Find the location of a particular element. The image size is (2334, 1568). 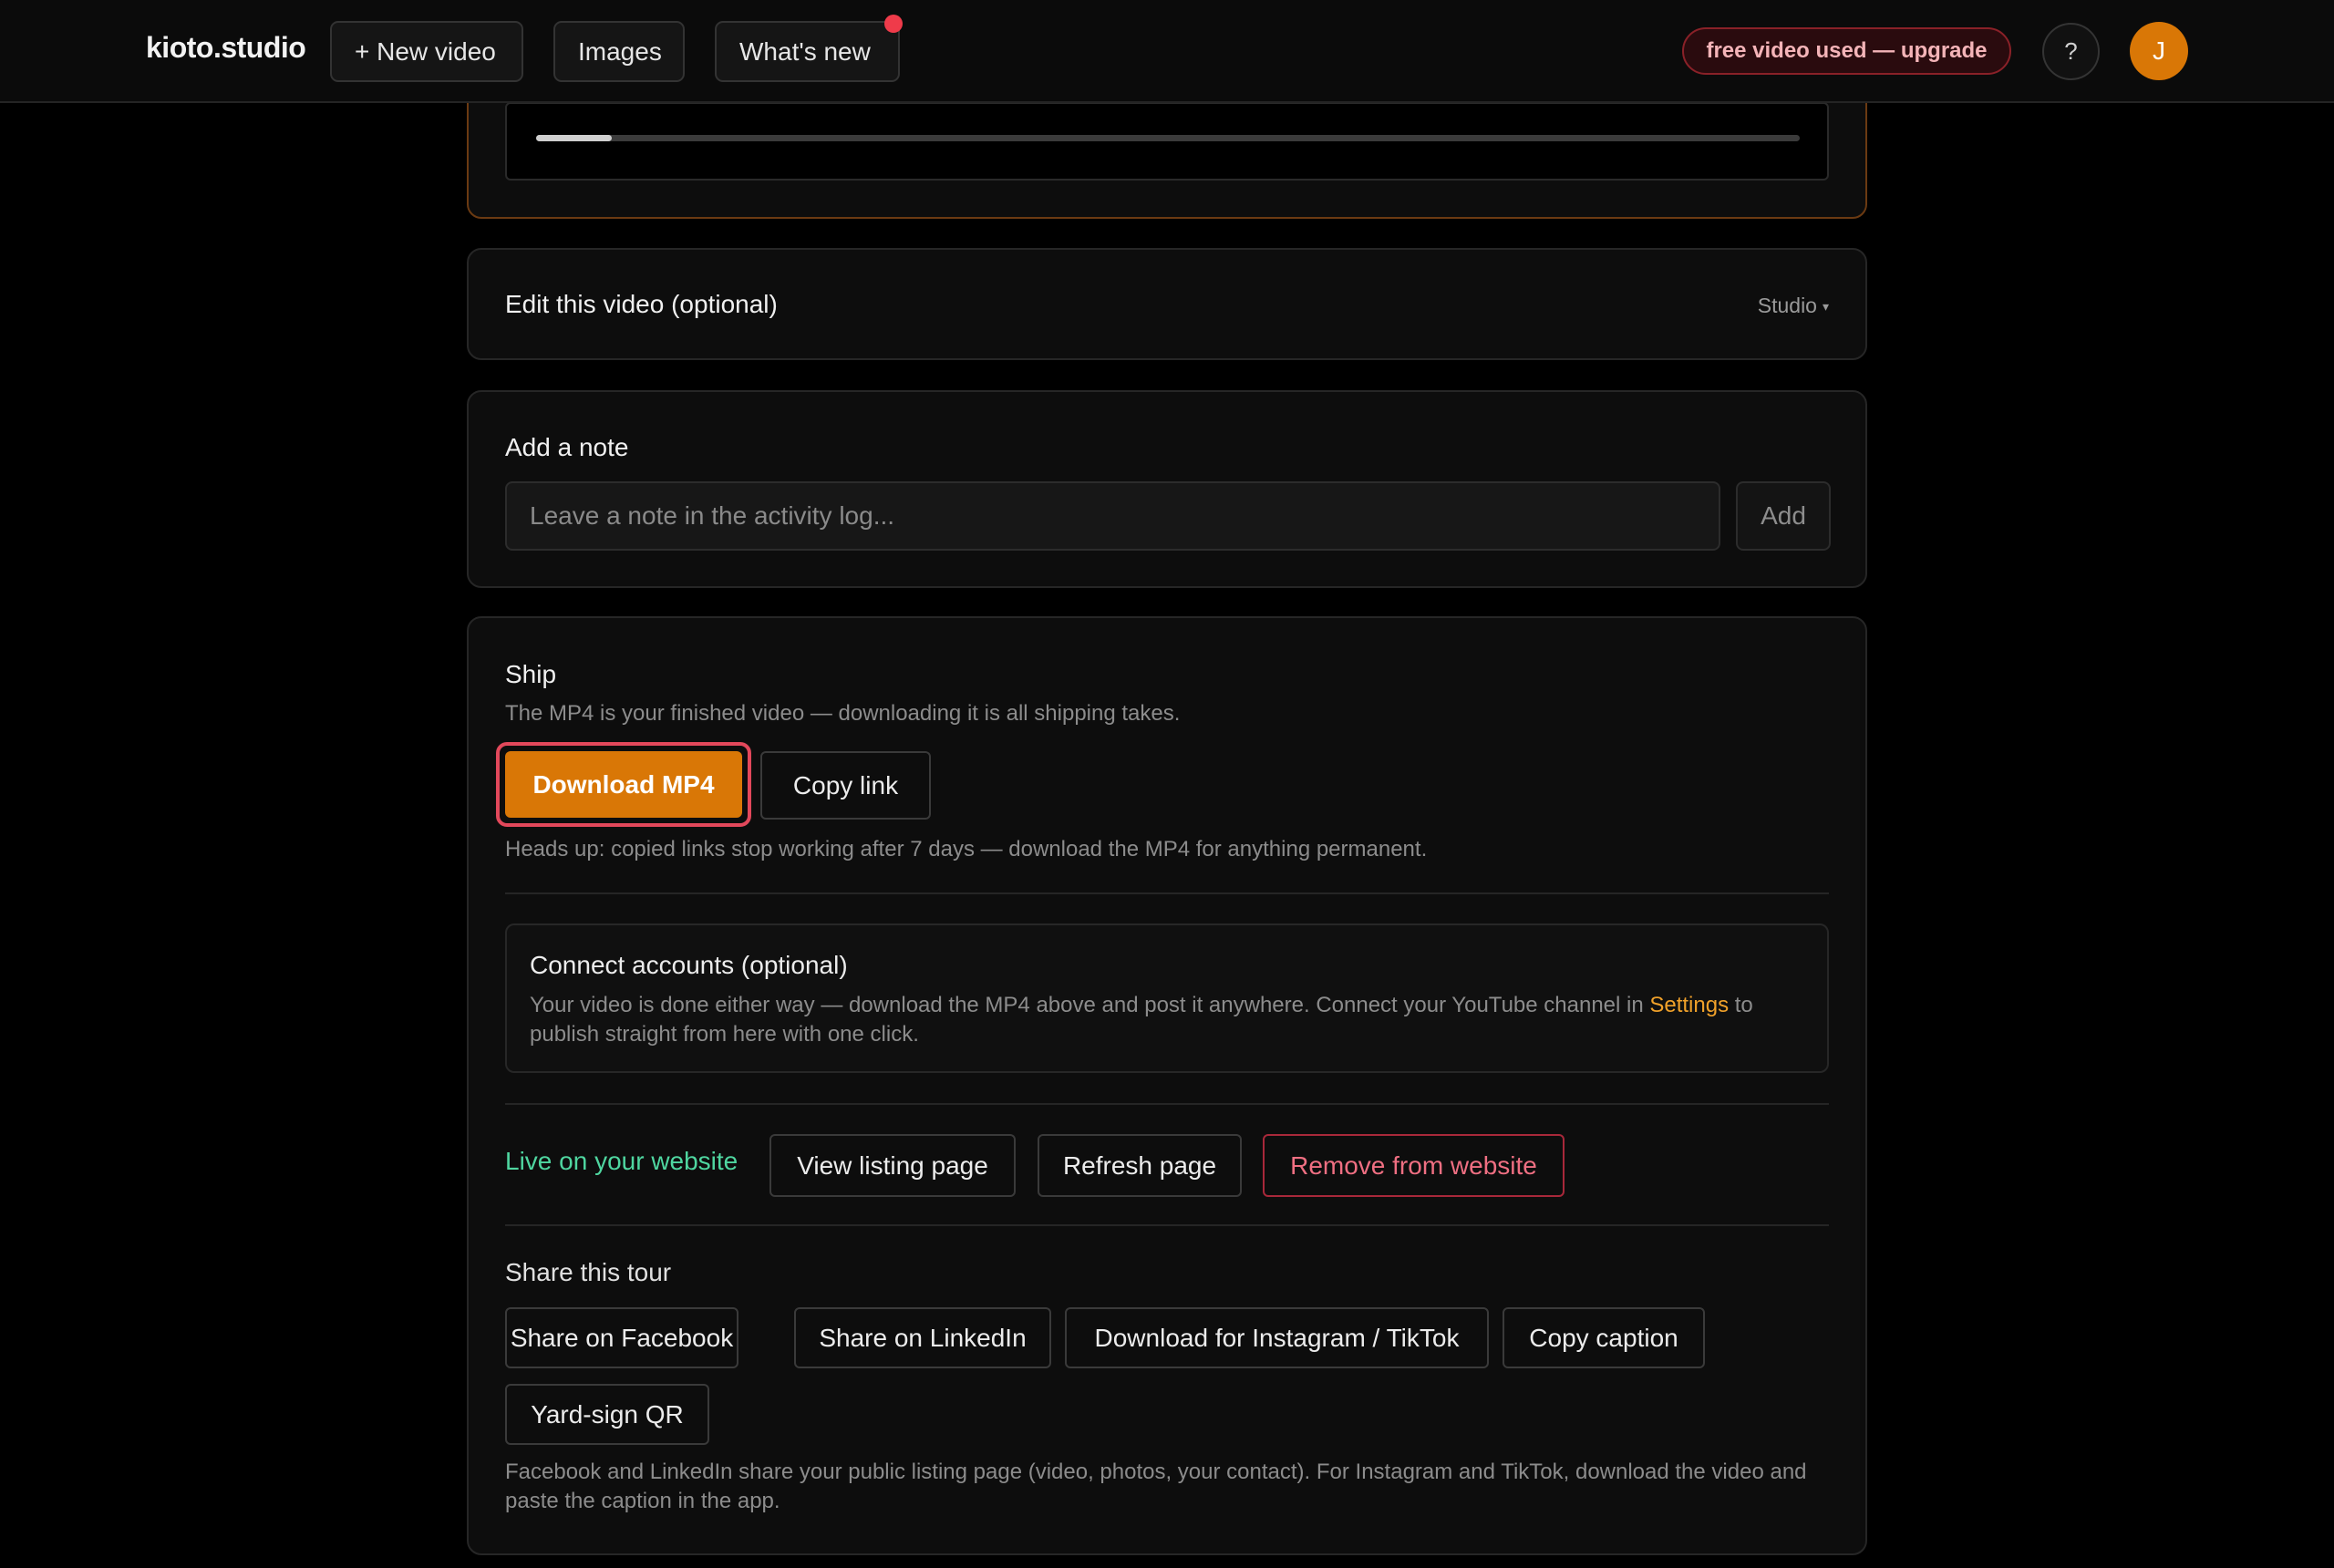

add-note-button: Add is located at coordinates (1783, 516).